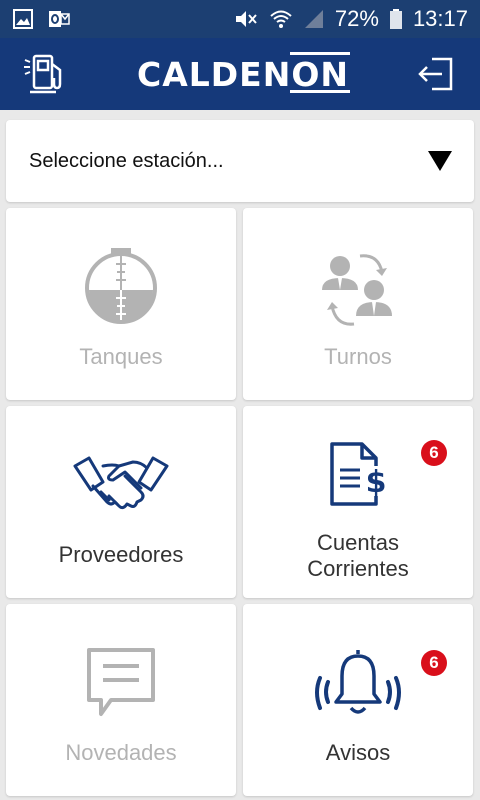  I want to click on app-bar: CALDEN ON, so click(240, 74).